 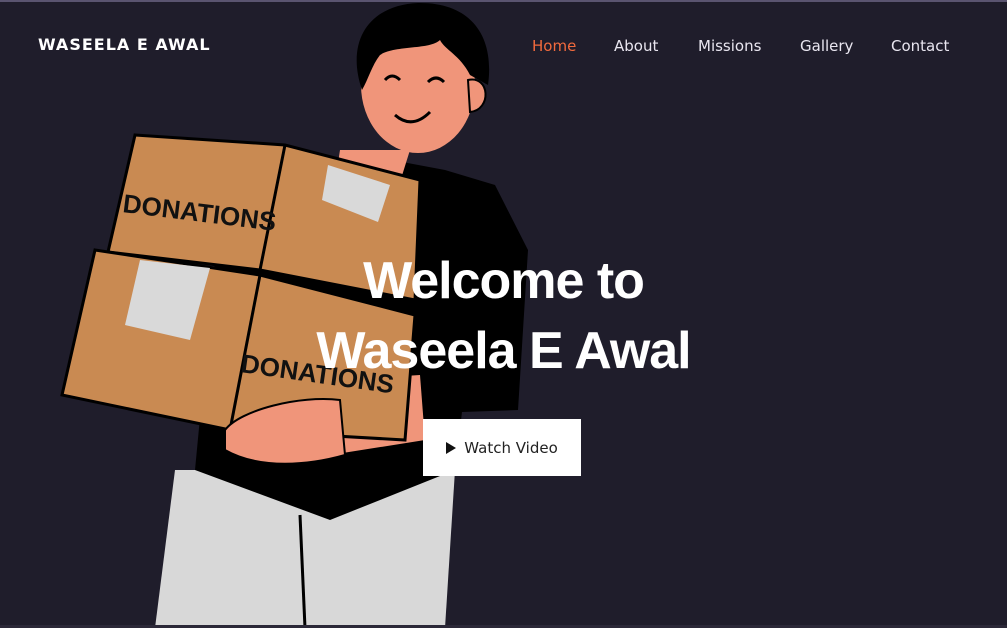 I want to click on watch-video-button: Watch Video, so click(x=502, y=447).